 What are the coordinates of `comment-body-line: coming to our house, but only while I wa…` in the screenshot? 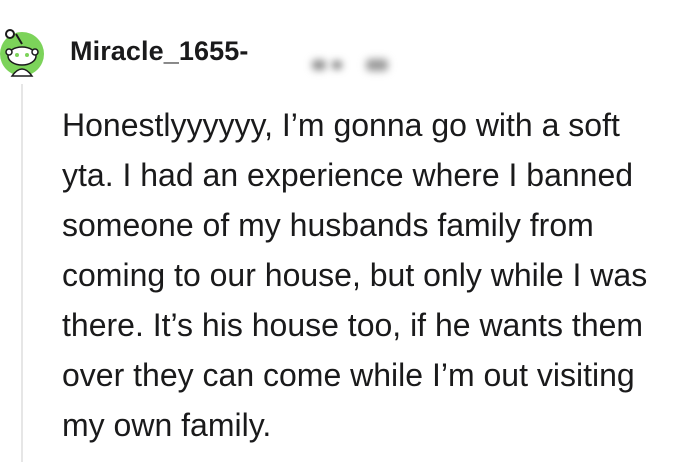 It's located at (355, 275).